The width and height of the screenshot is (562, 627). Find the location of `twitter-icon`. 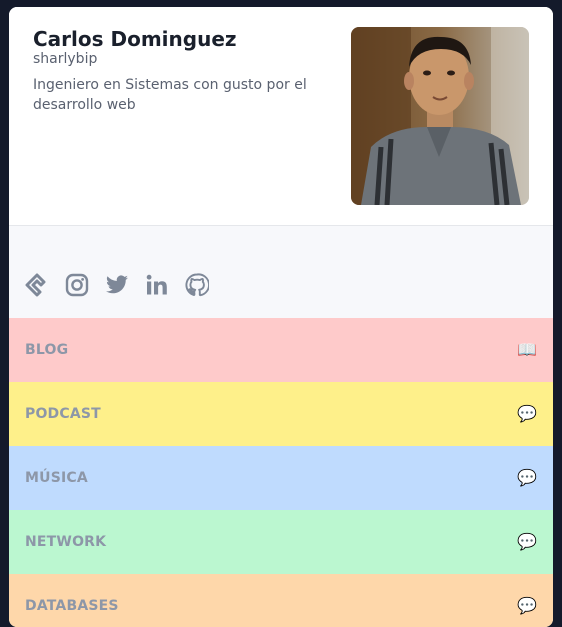

twitter-icon is located at coordinates (117, 285).